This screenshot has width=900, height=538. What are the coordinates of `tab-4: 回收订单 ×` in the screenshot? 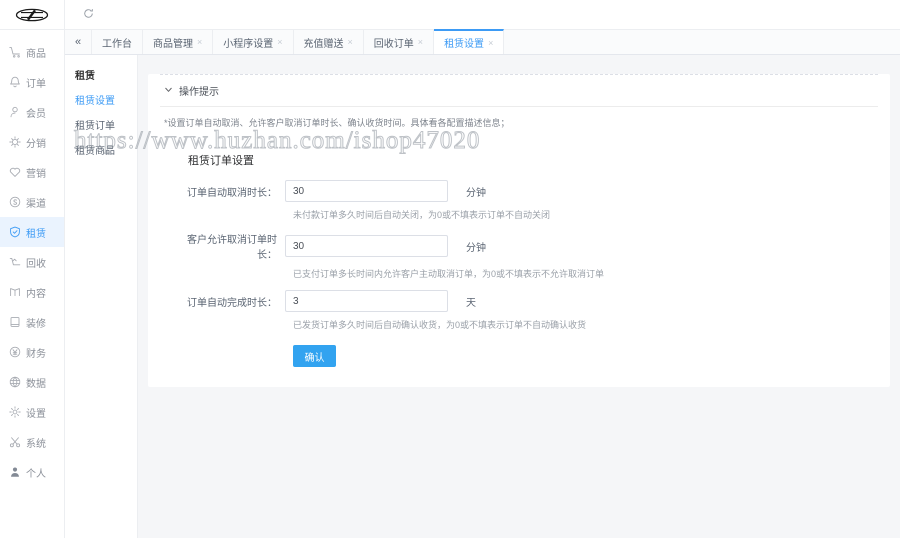 It's located at (399, 42).